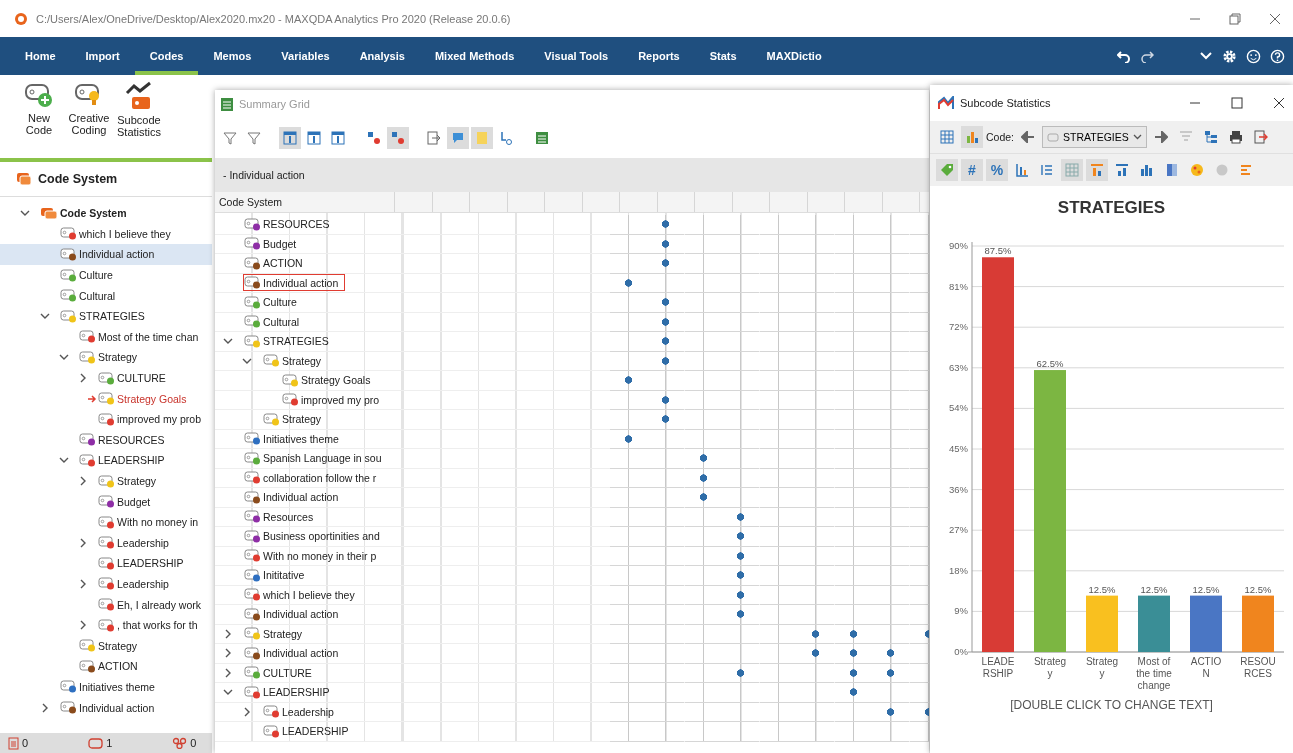 This screenshot has height=753, width=1293. Describe the element at coordinates (232, 56) in the screenshot. I see `menu-tab: Memos` at that location.